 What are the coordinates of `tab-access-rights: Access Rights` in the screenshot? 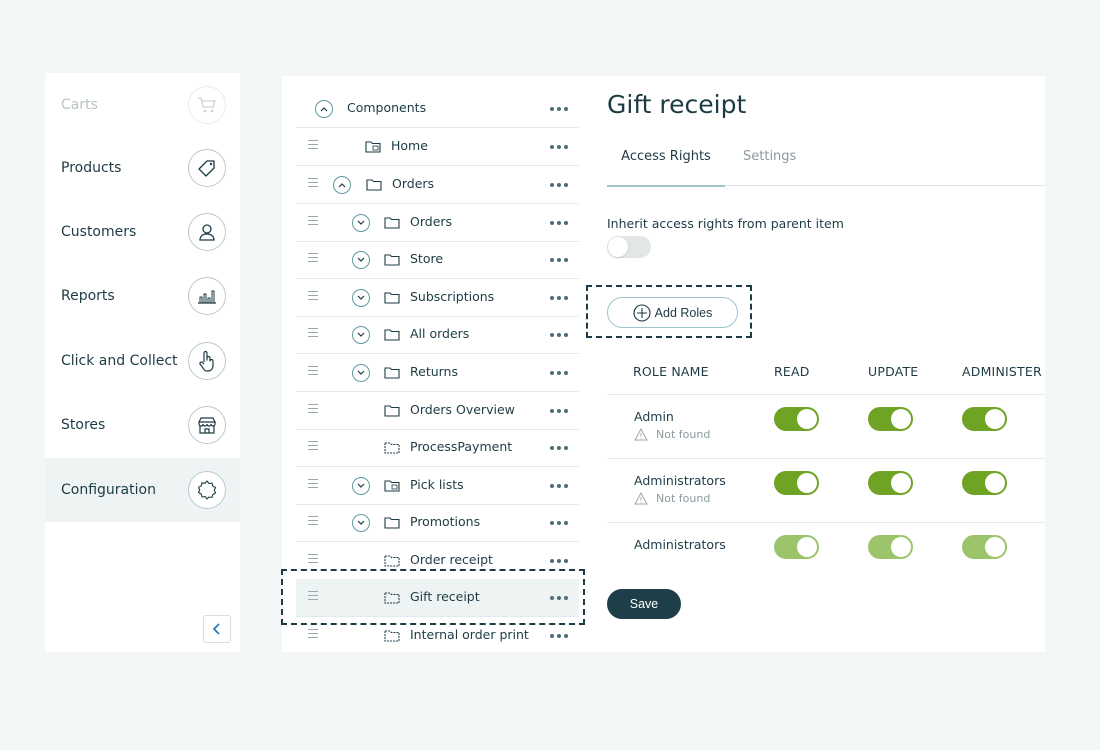 It's located at (666, 168).